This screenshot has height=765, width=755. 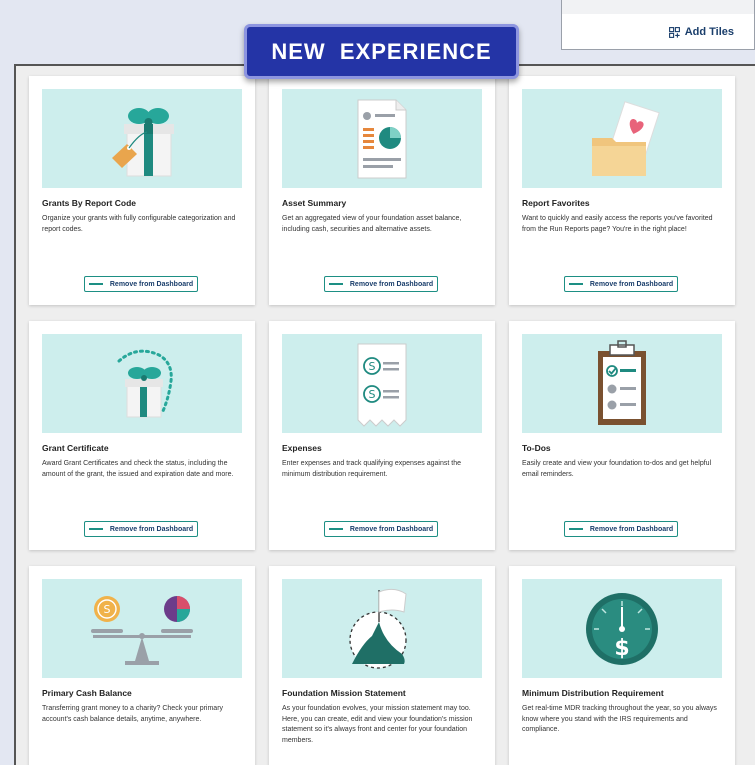 I want to click on report-pie-icon, so click(x=382, y=138).